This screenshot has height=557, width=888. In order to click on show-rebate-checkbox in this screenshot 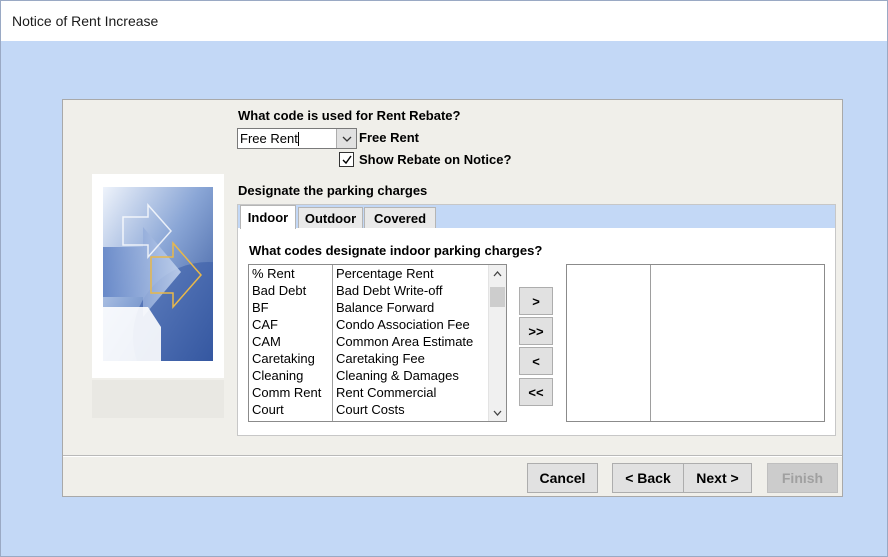, I will do `click(346, 159)`.